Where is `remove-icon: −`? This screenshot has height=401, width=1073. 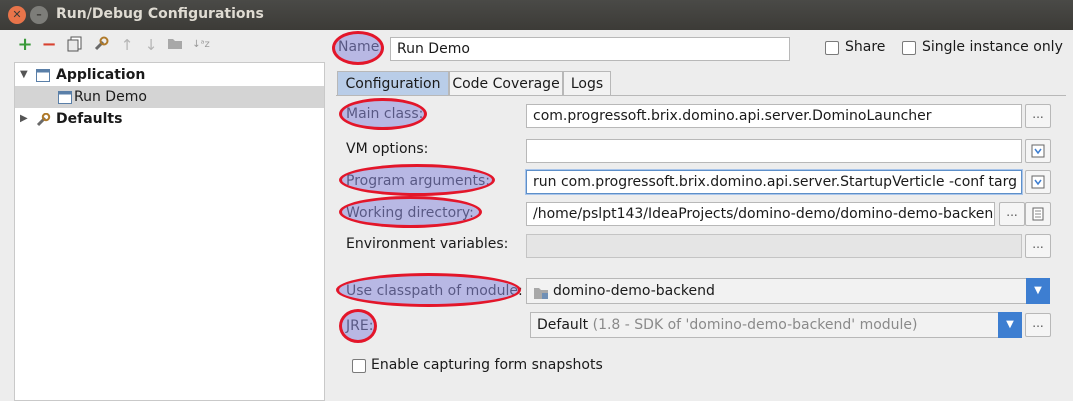
remove-icon: − is located at coordinates (49, 45).